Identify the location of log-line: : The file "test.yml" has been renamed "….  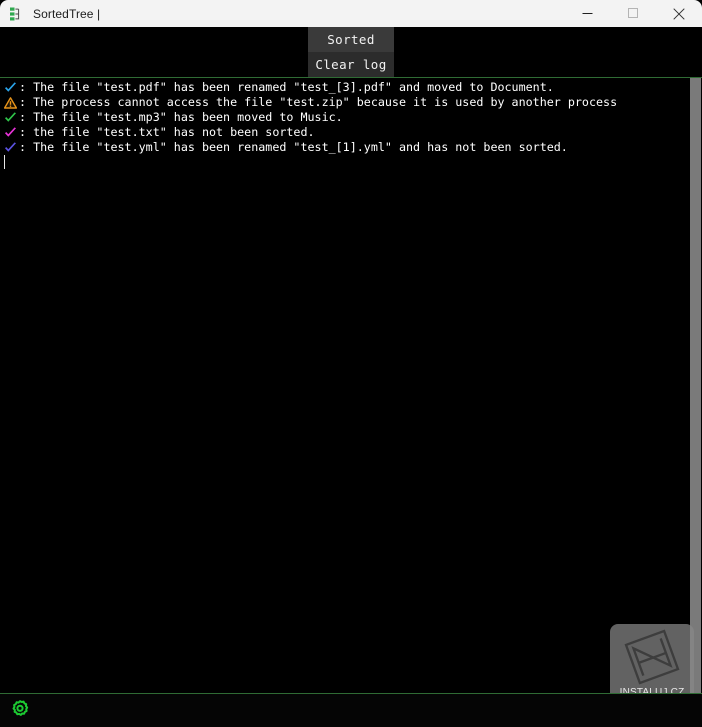
(344, 147).